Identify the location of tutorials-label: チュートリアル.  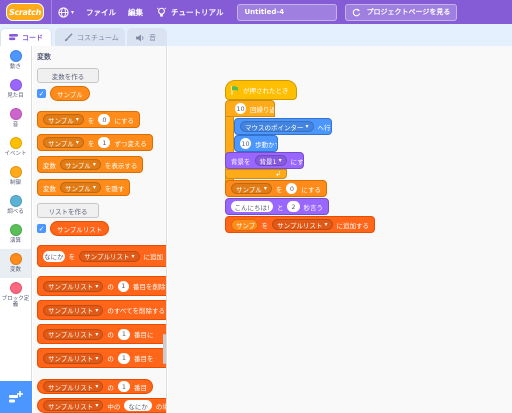
(197, 12).